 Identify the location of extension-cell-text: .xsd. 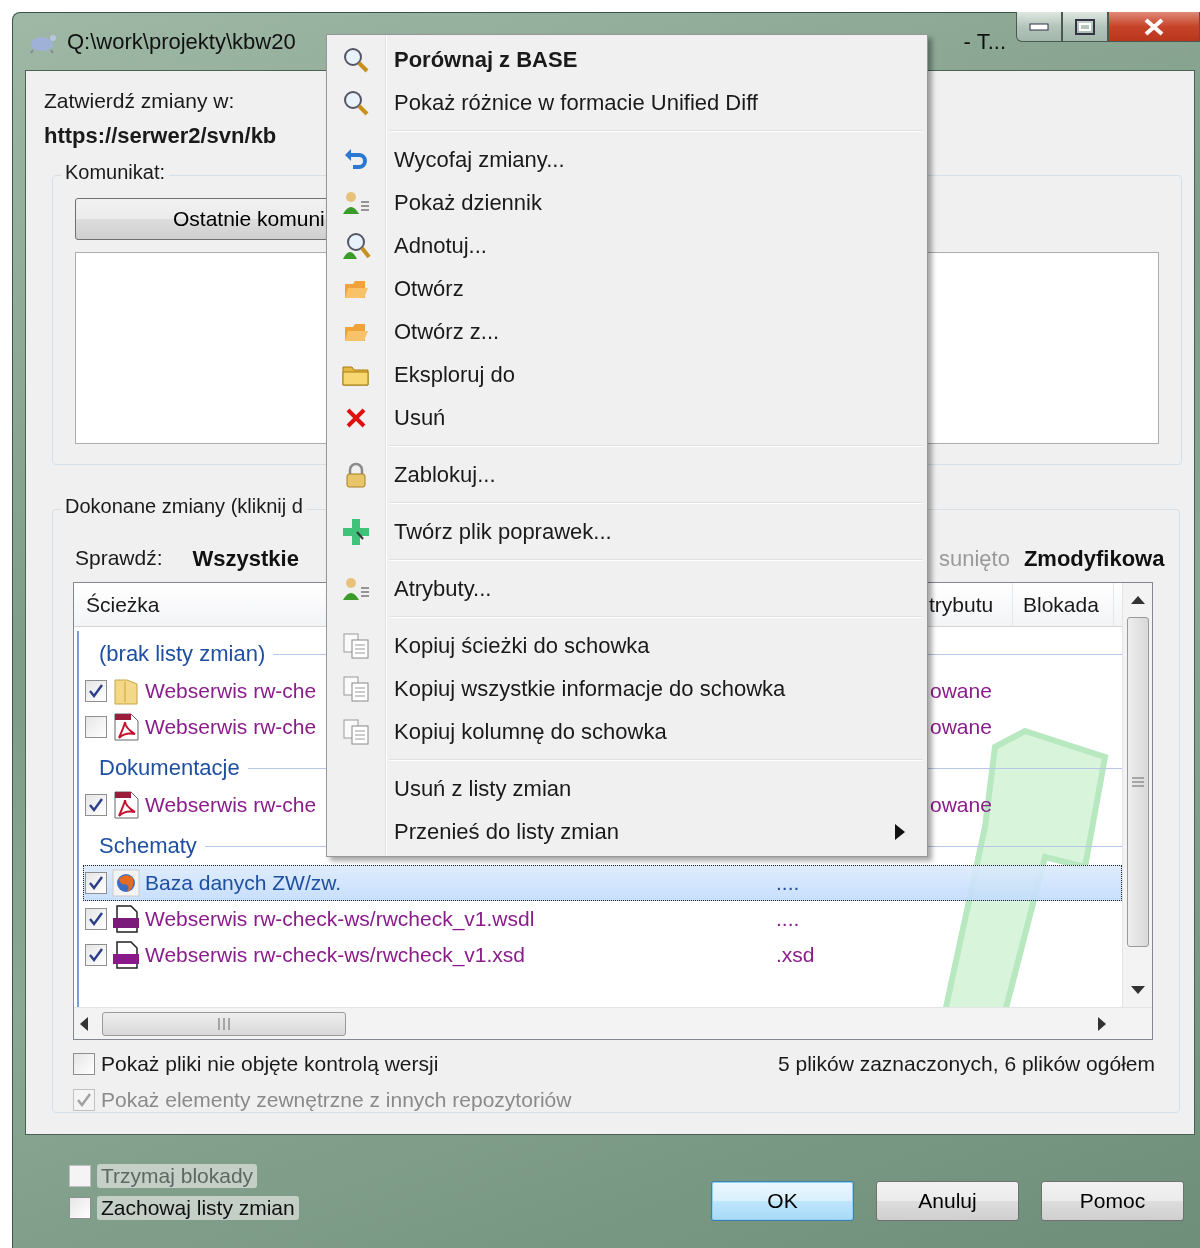
(795, 955).